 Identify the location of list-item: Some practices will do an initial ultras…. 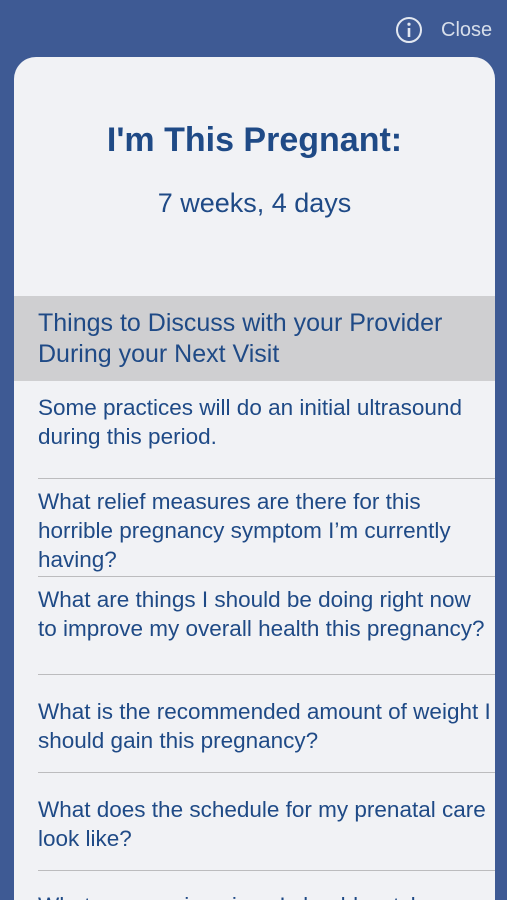
(266, 422).